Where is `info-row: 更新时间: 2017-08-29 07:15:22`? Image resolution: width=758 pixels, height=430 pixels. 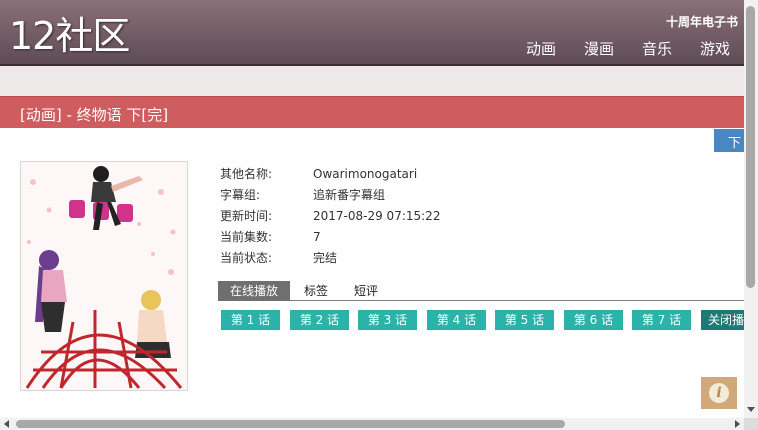 info-row: 更新时间: 2017-08-29 07:15:22 is located at coordinates (330, 215).